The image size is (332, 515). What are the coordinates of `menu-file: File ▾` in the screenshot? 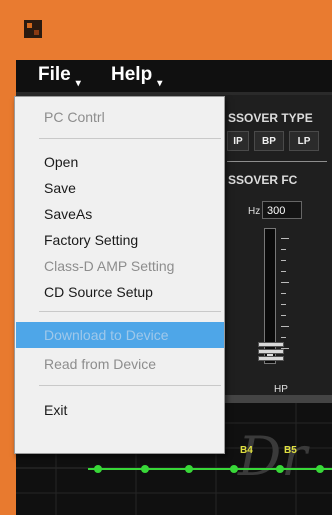 It's located at (59, 76).